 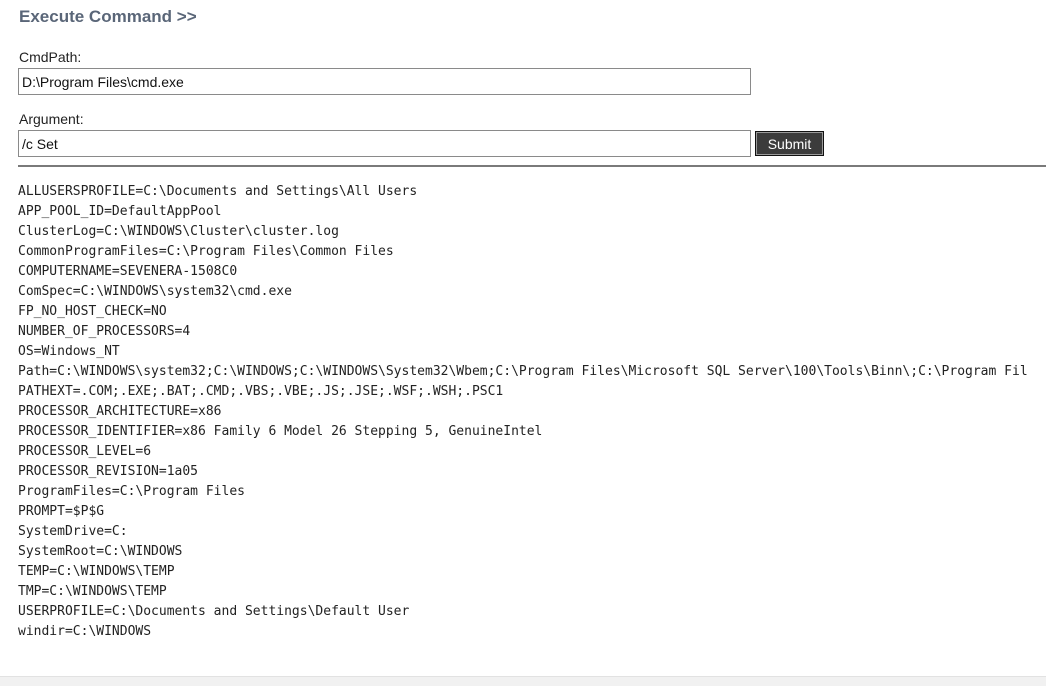 I want to click on bottom-bar, so click(x=523, y=681).